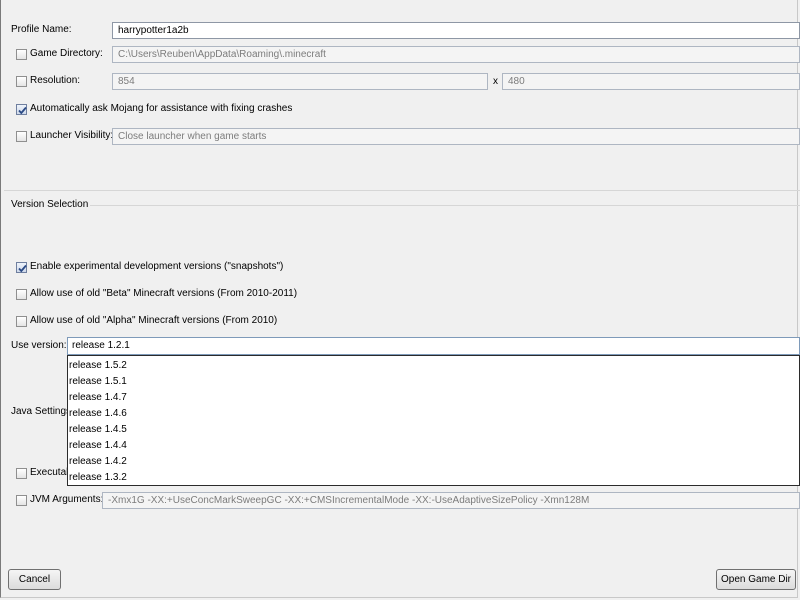  What do you see at coordinates (756, 579) in the screenshot?
I see `open-game-dir-button: Open Game Dir` at bounding box center [756, 579].